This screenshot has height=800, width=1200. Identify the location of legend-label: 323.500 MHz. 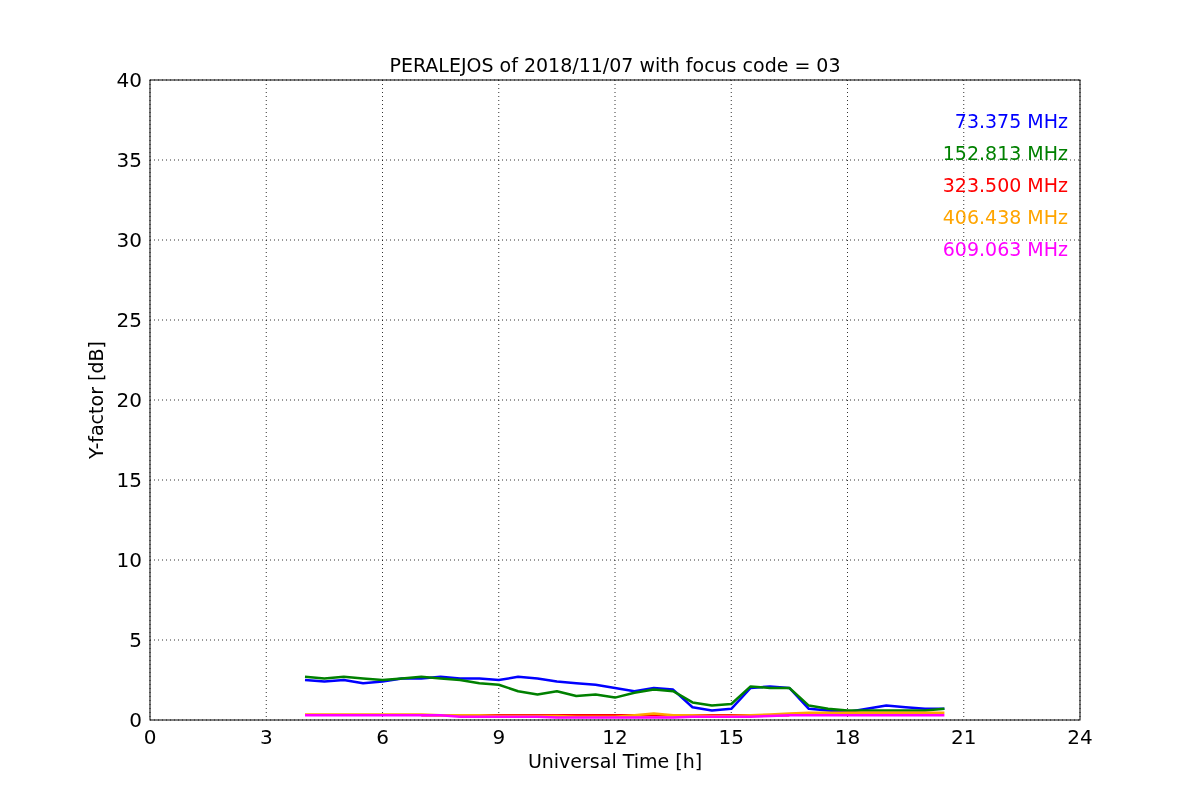
(1005, 185).